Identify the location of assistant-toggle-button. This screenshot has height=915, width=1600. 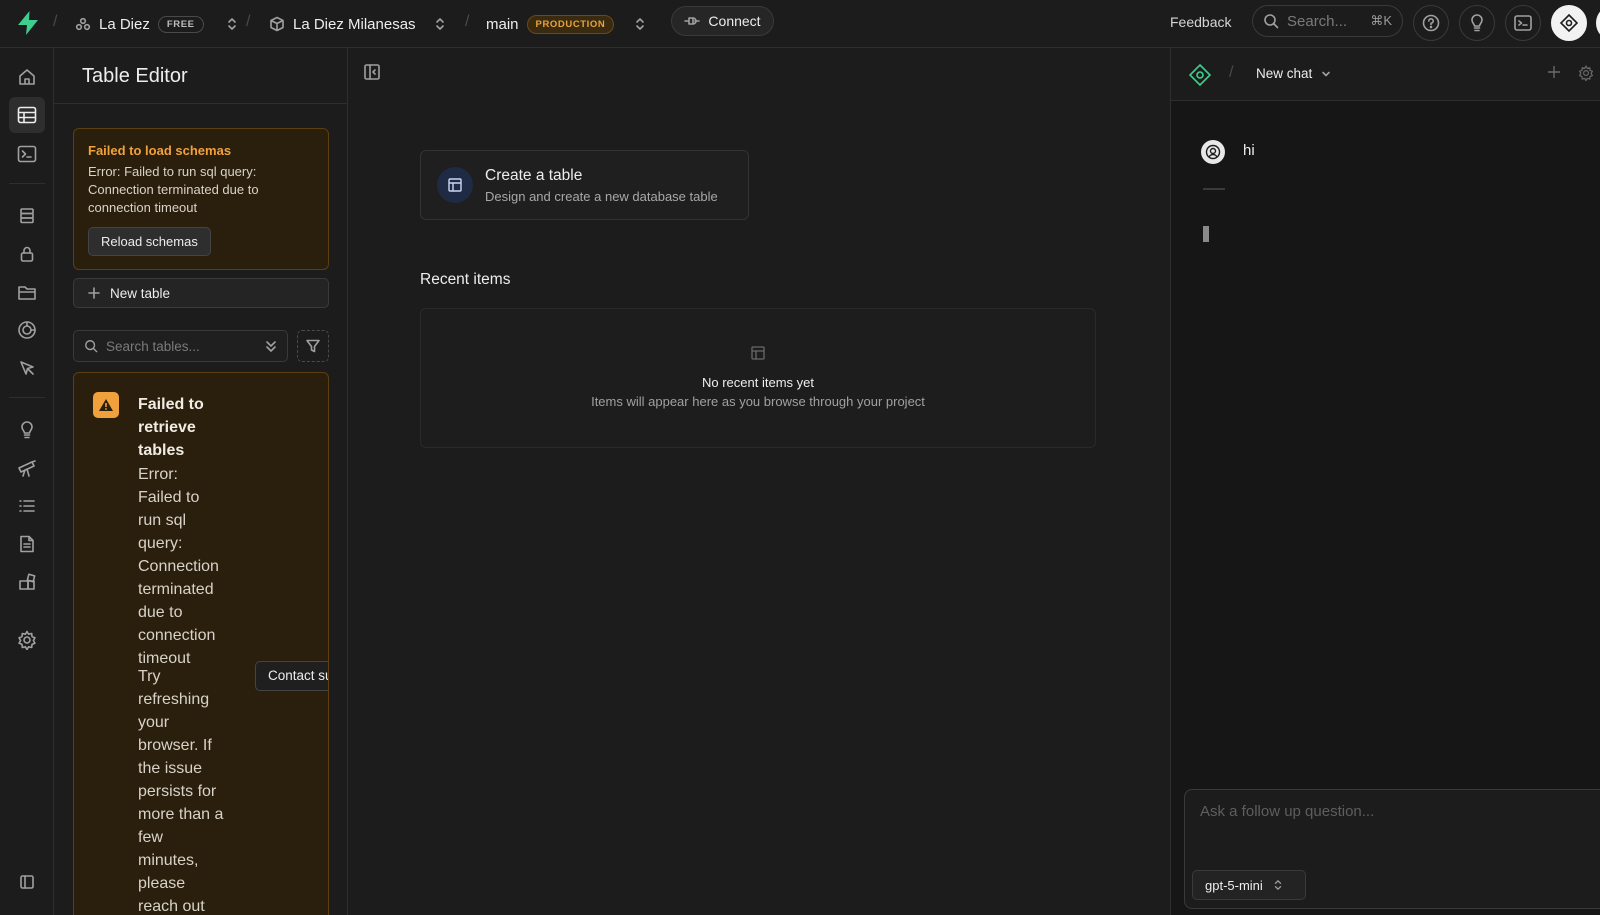
(1569, 23).